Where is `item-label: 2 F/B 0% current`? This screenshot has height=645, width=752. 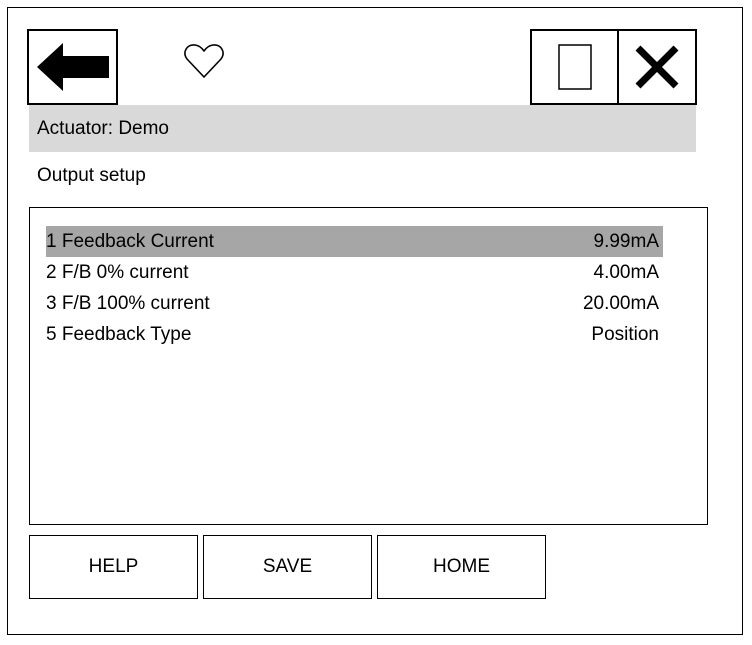 item-label: 2 F/B 0% current is located at coordinates (117, 272).